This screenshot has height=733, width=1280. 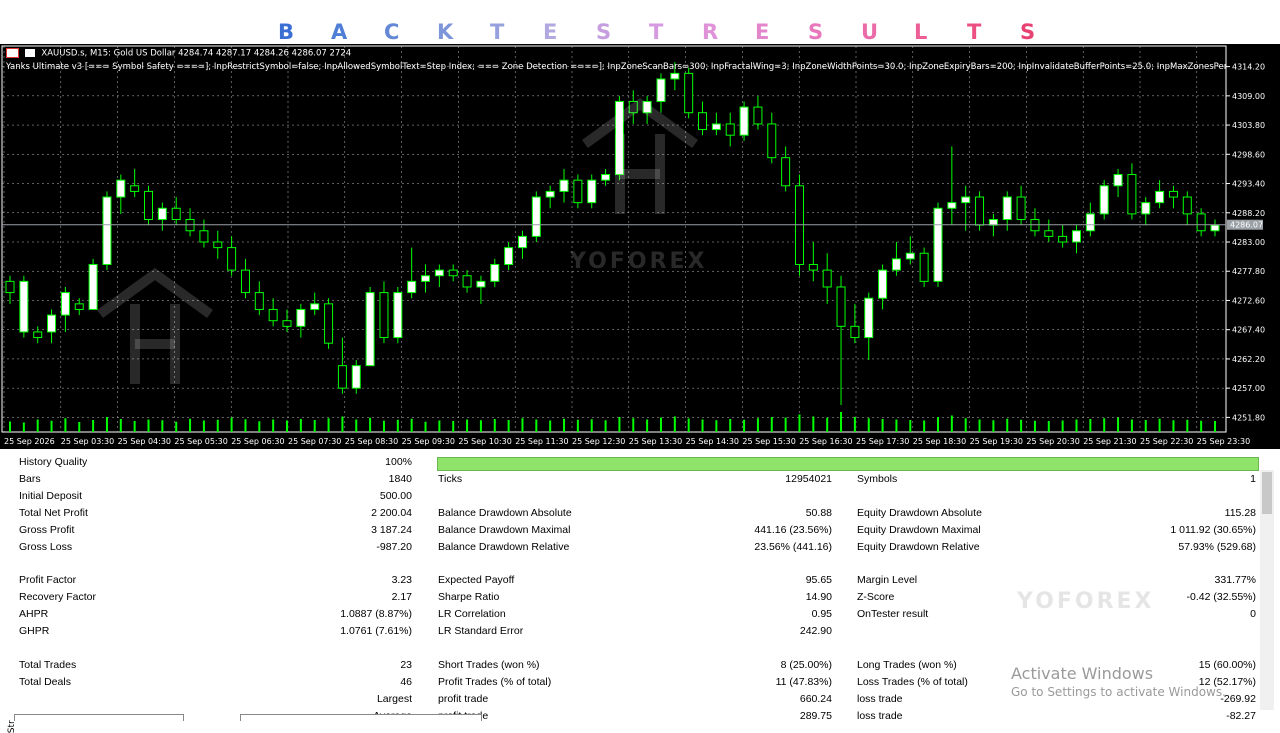 I want to click on time-axis-label: 25 Sep 03:30, so click(x=87, y=441).